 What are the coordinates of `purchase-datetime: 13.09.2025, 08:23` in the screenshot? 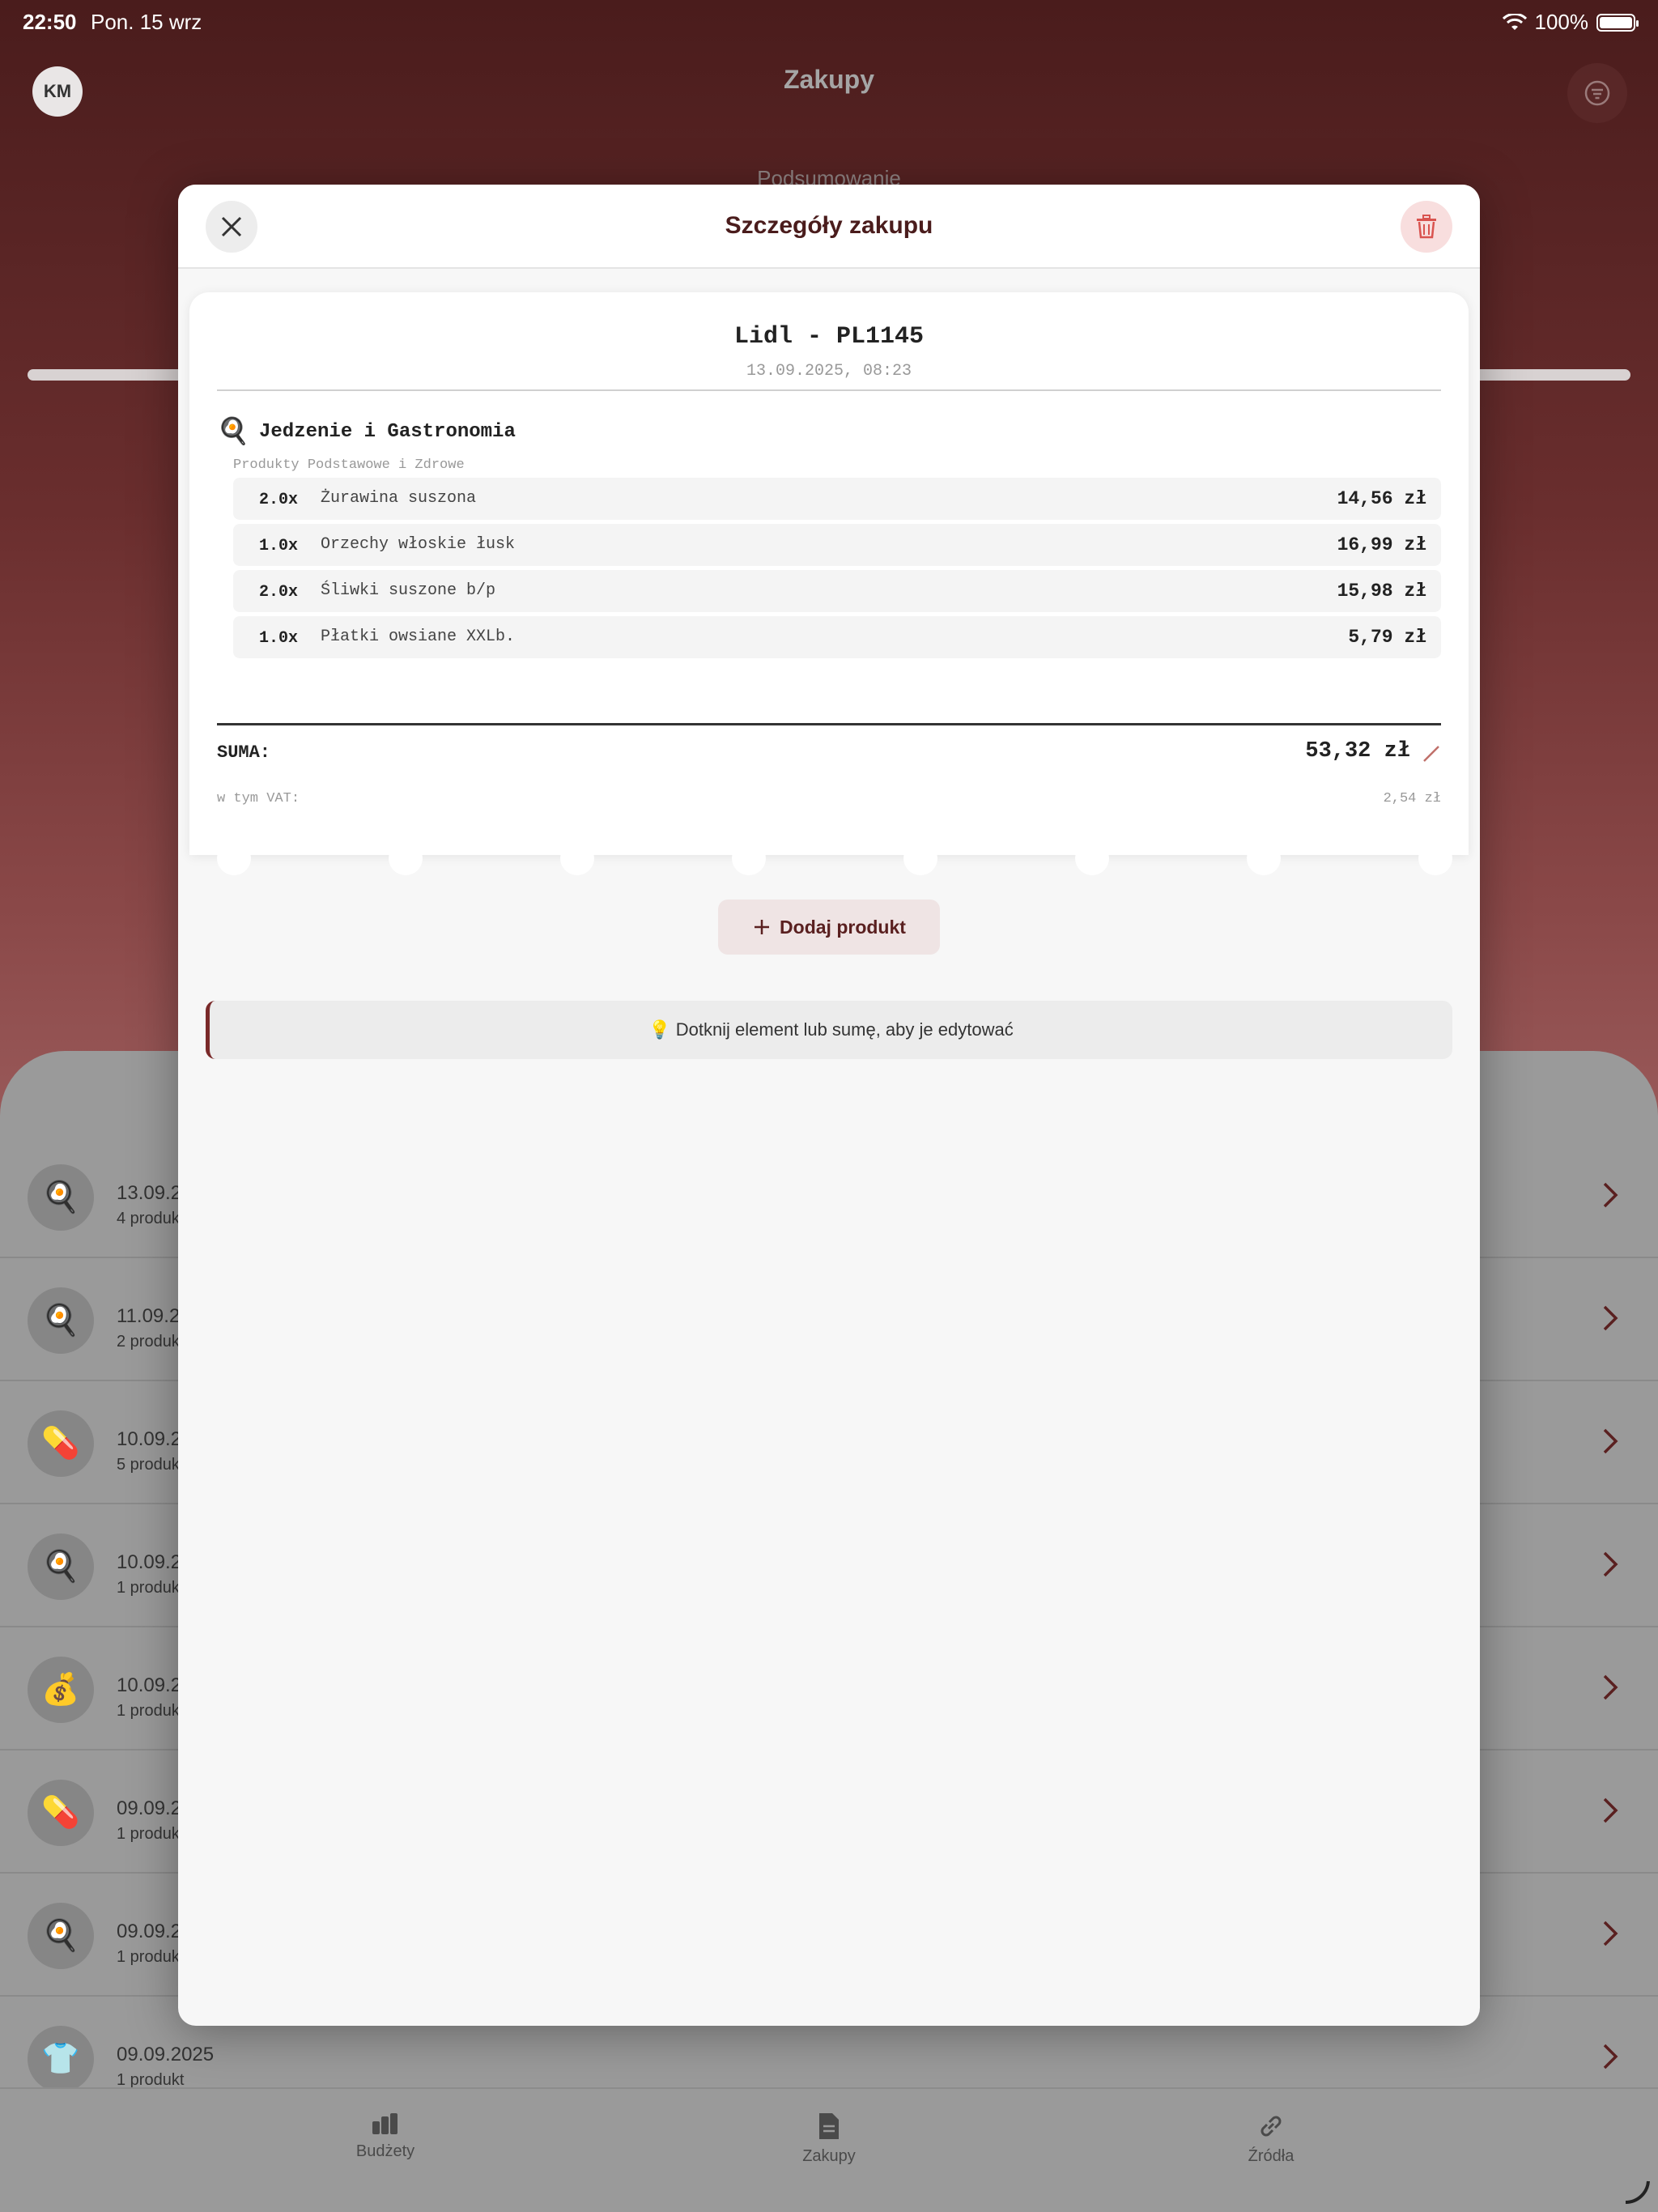 It's located at (829, 372).